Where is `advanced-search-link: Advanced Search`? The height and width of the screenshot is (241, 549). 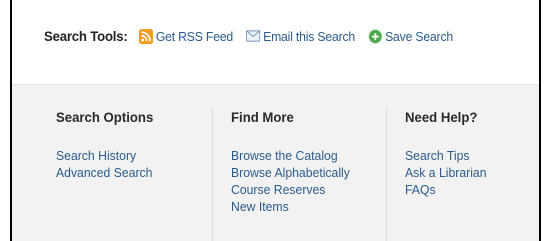
advanced-search-link: Advanced Search is located at coordinates (104, 172).